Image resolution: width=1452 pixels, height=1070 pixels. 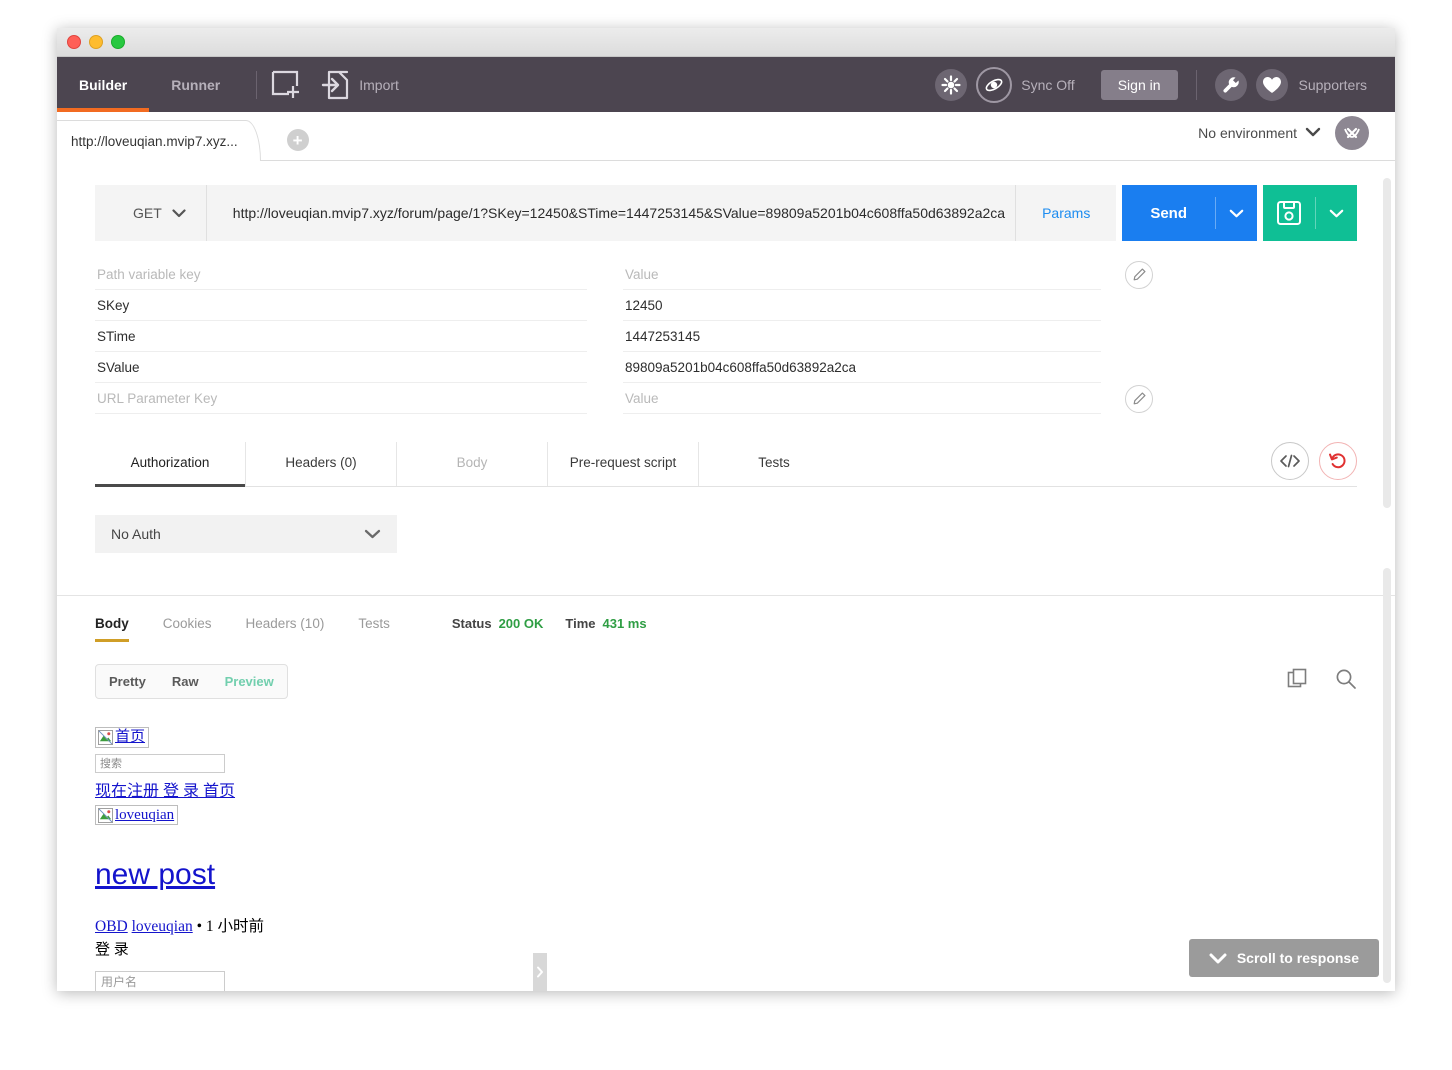 I want to click on view-mode-preview: Preview, so click(x=249, y=681).